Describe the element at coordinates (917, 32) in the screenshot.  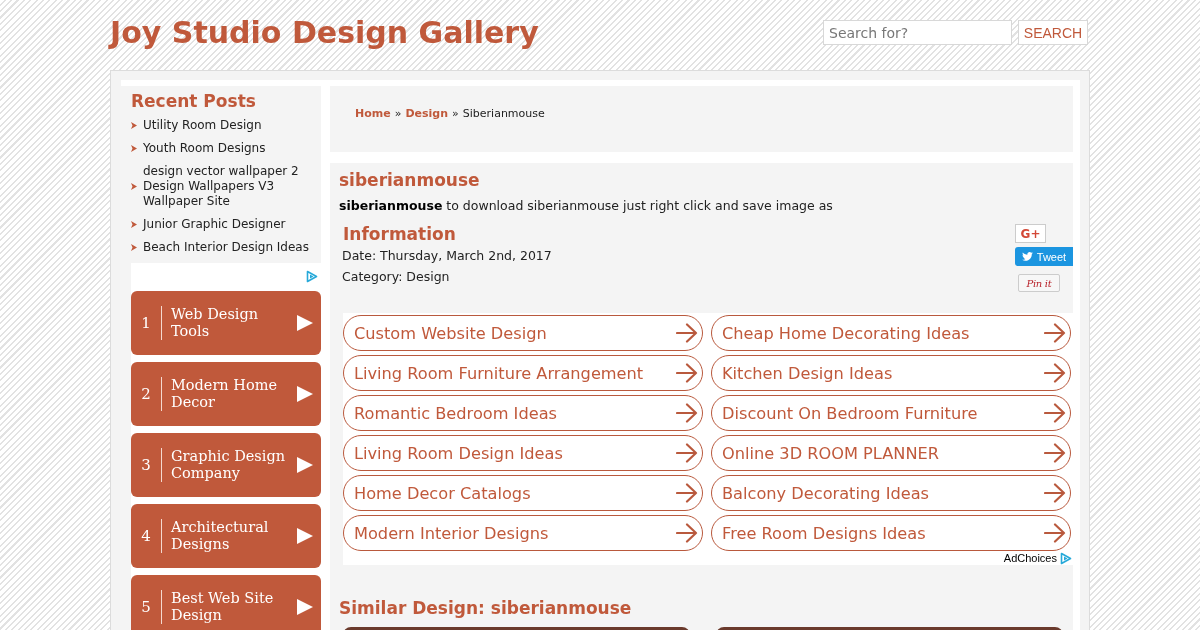
I see `search-field: Search for?` at that location.